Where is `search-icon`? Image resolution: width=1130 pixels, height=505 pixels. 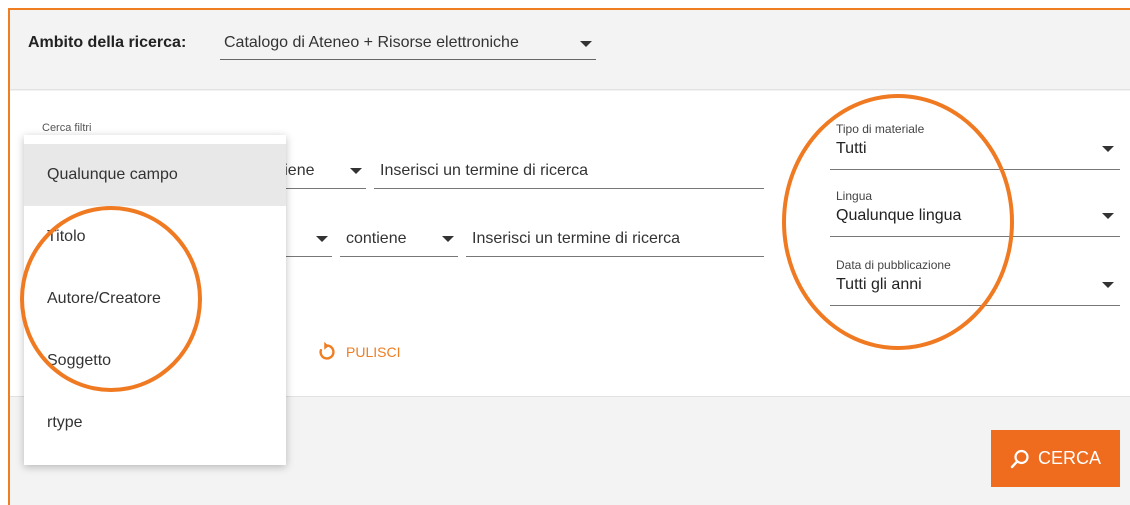
search-icon is located at coordinates (1019, 458).